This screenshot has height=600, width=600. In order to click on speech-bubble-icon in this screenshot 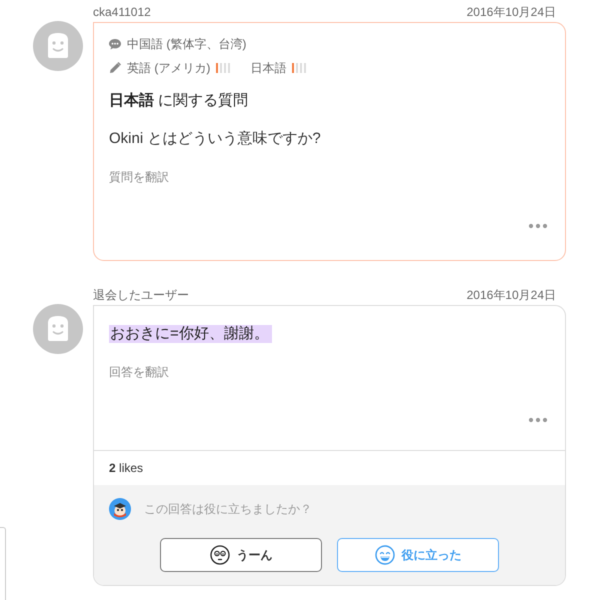, I will do `click(115, 44)`.